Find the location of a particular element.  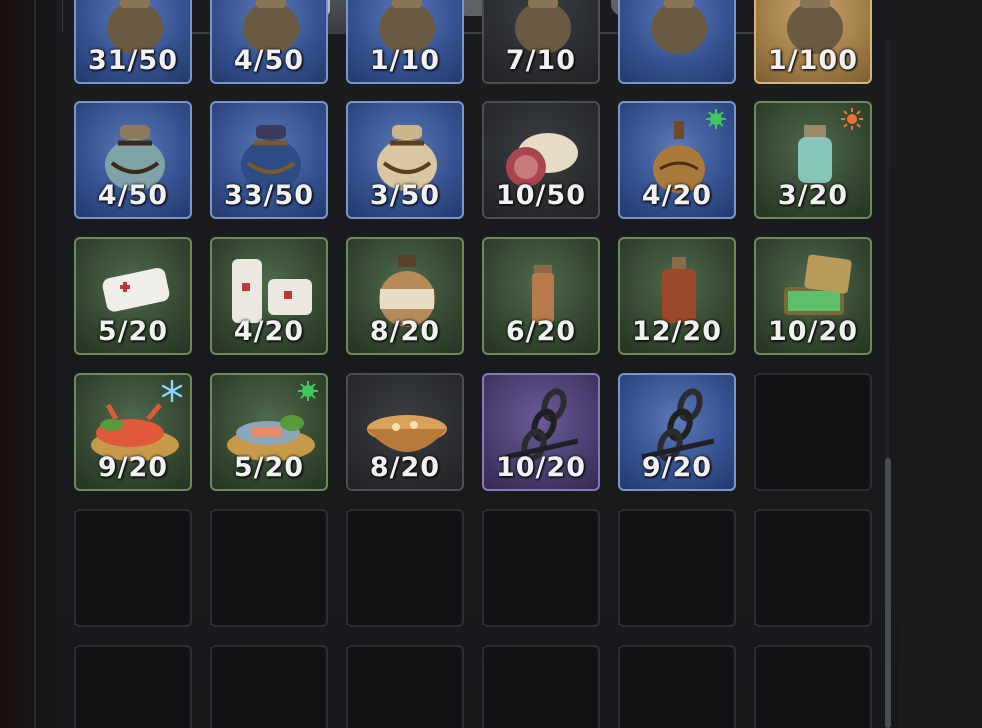

item-quantity: 1/10 is located at coordinates (405, 60).